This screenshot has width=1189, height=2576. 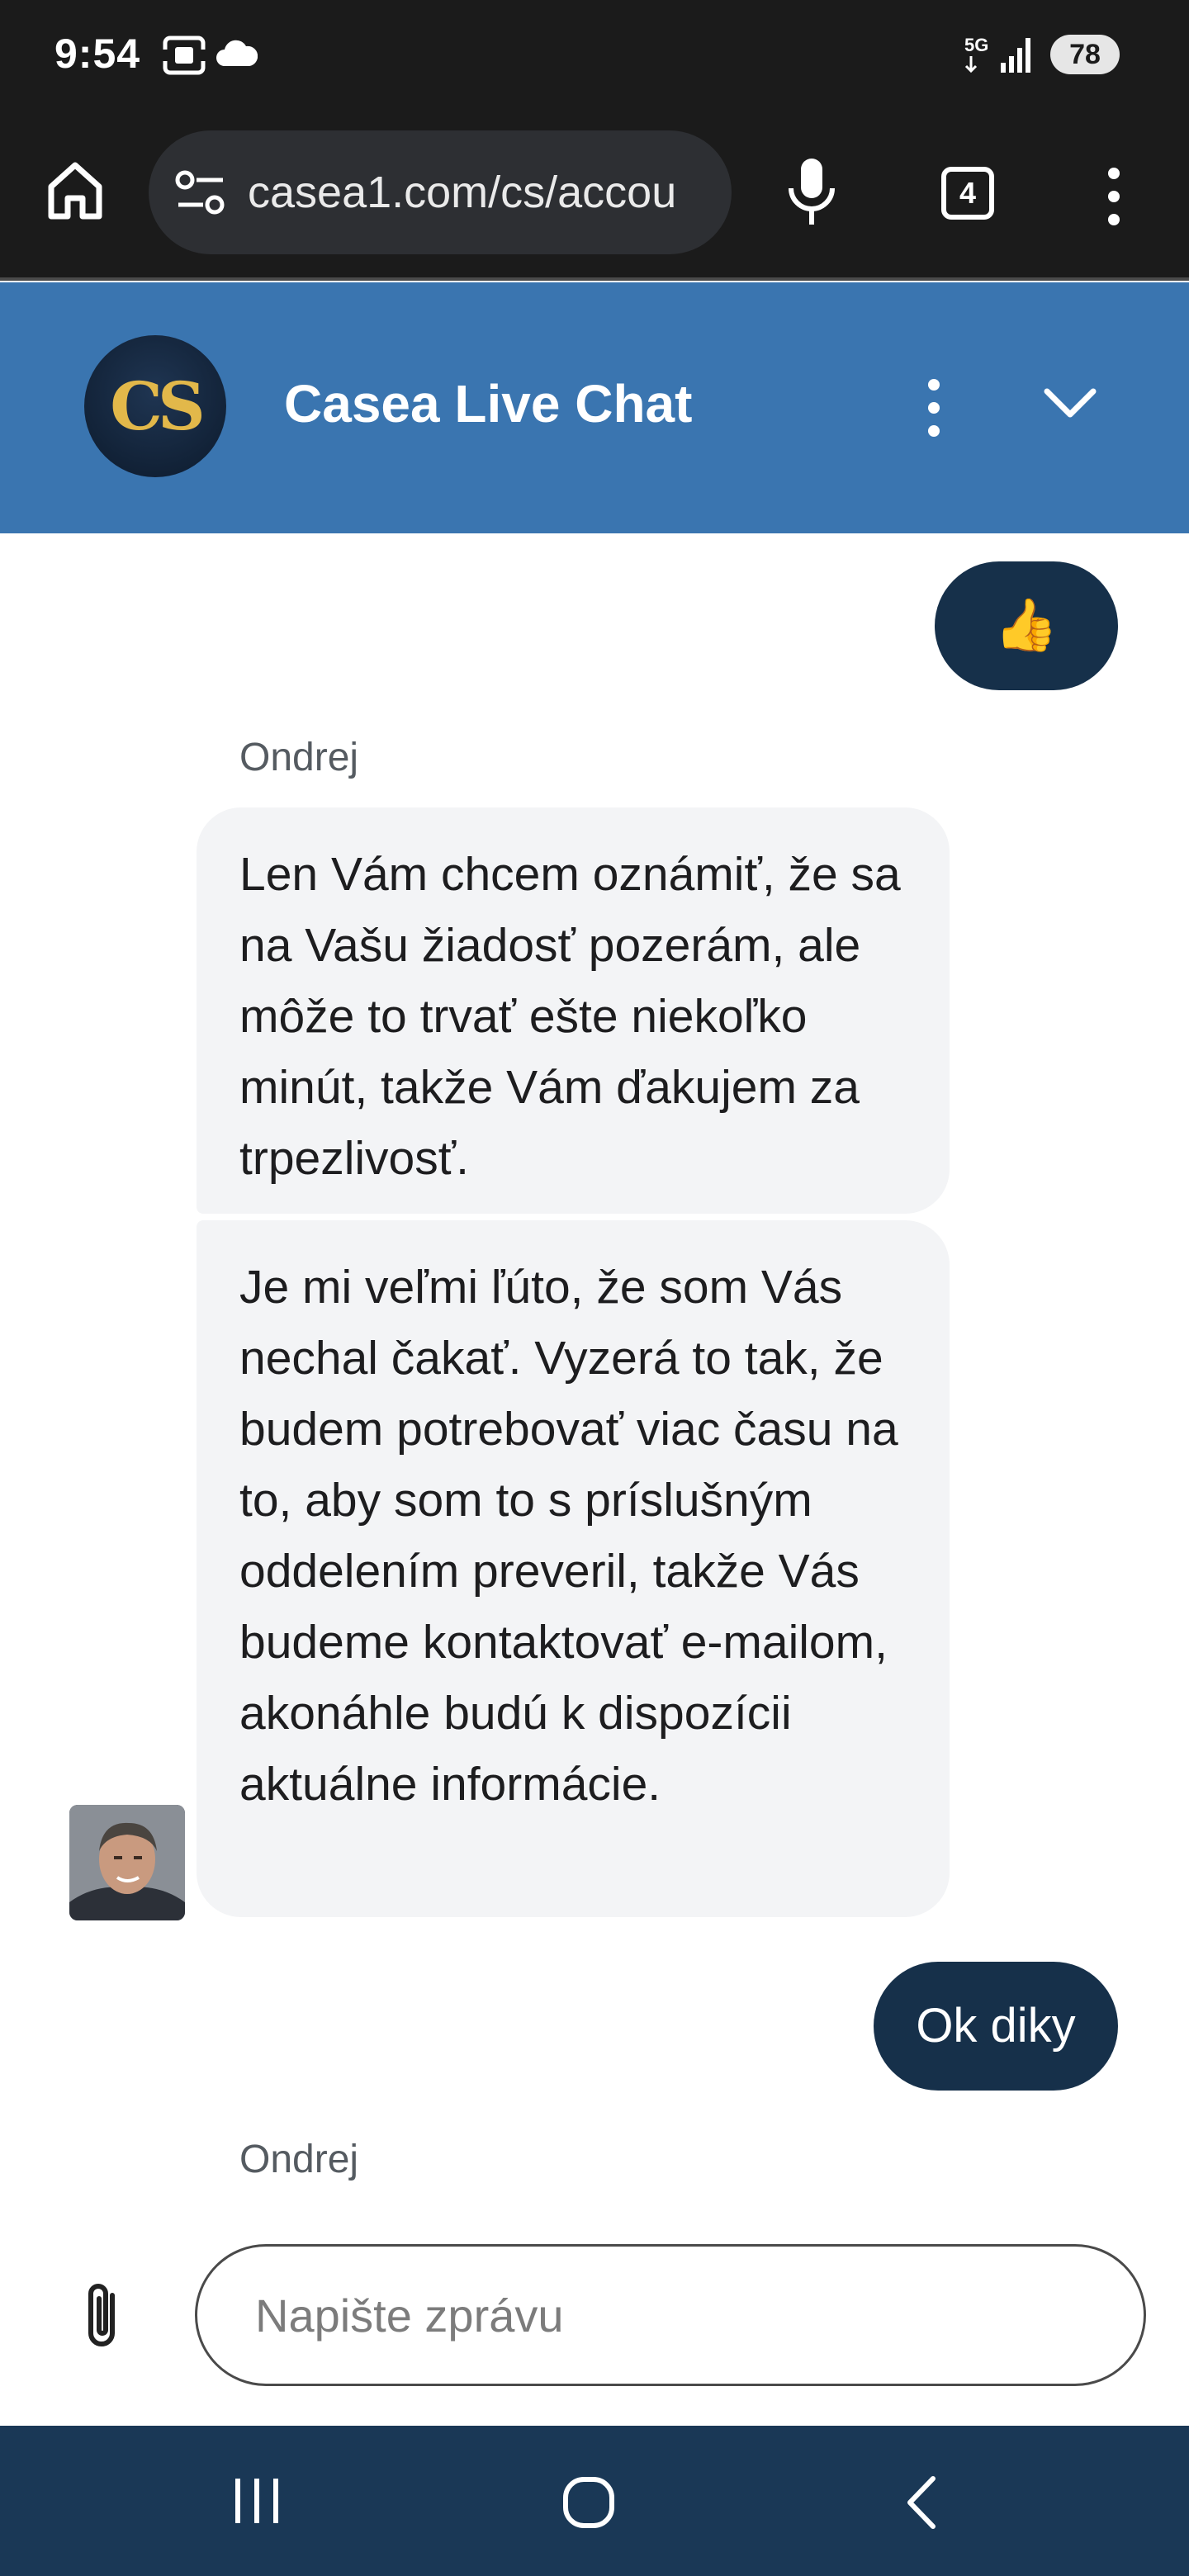 What do you see at coordinates (157, 406) in the screenshot?
I see `logo-text: CS` at bounding box center [157, 406].